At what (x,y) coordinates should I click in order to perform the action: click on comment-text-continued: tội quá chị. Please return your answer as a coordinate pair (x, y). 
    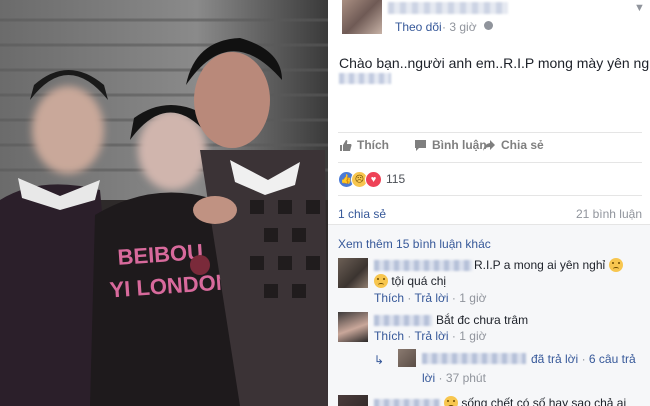
    Looking at the image, I should click on (410, 281).